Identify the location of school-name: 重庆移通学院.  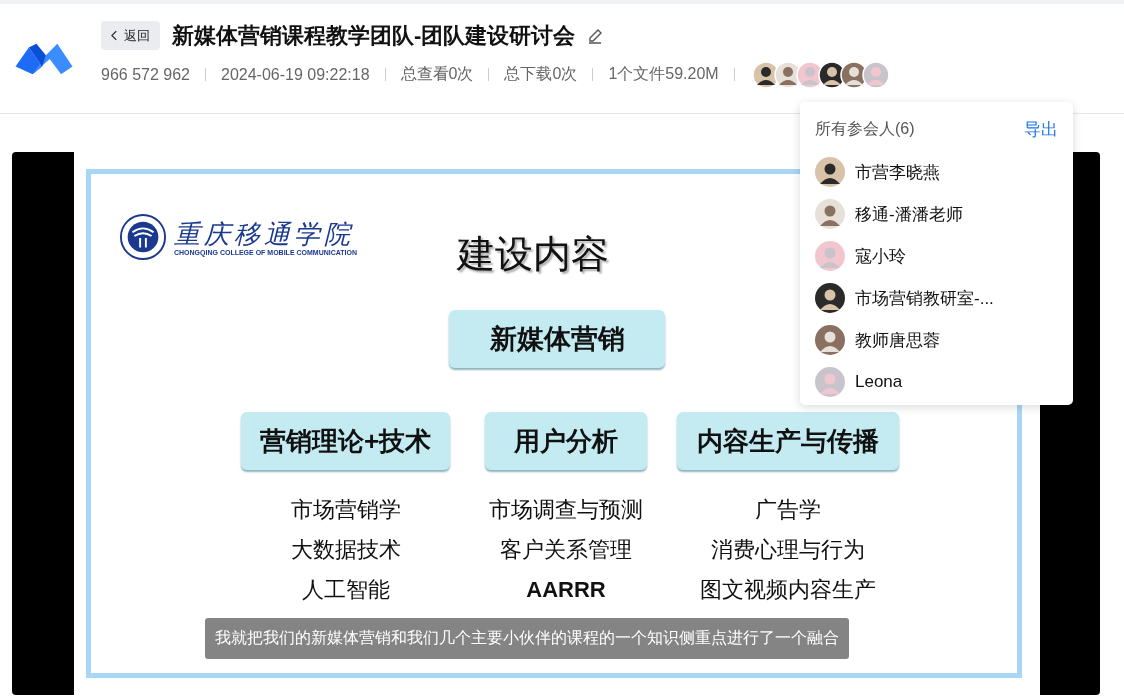
(264, 233).